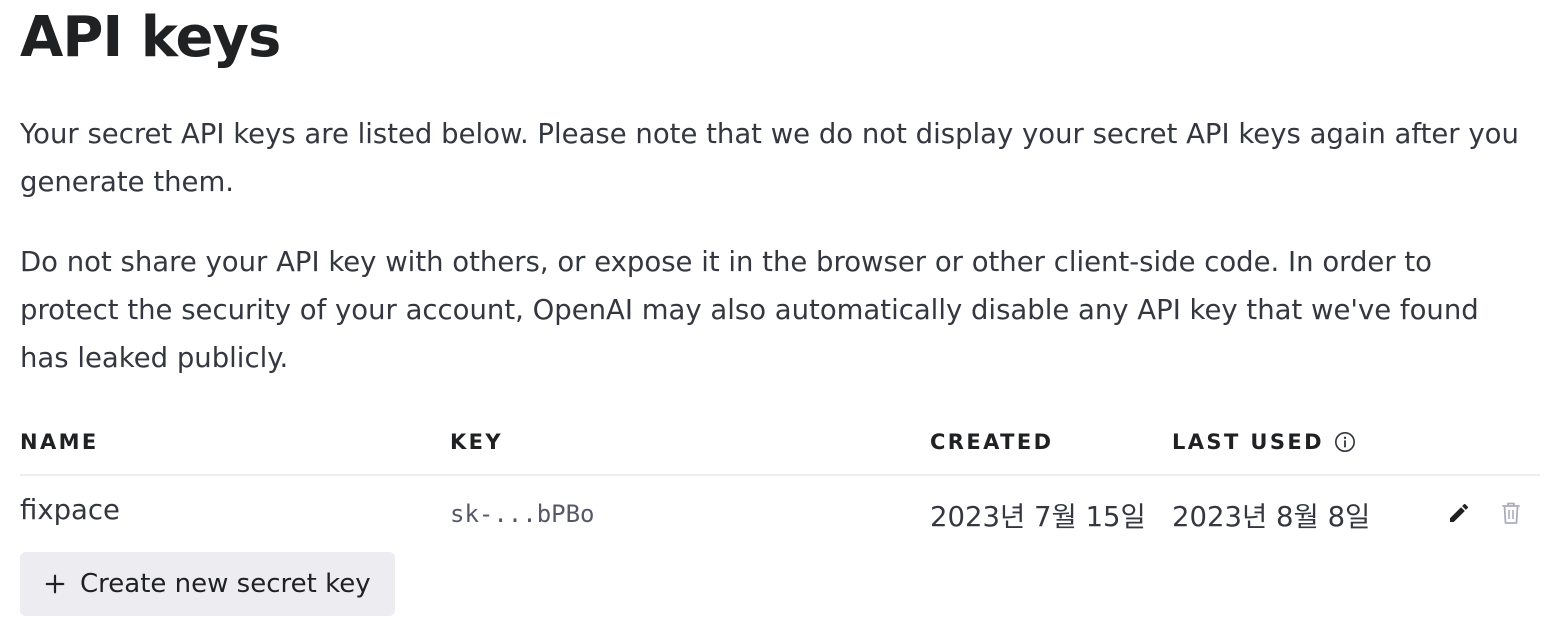 The width and height of the screenshot is (1552, 628). I want to click on edit-key-button, so click(1459, 513).